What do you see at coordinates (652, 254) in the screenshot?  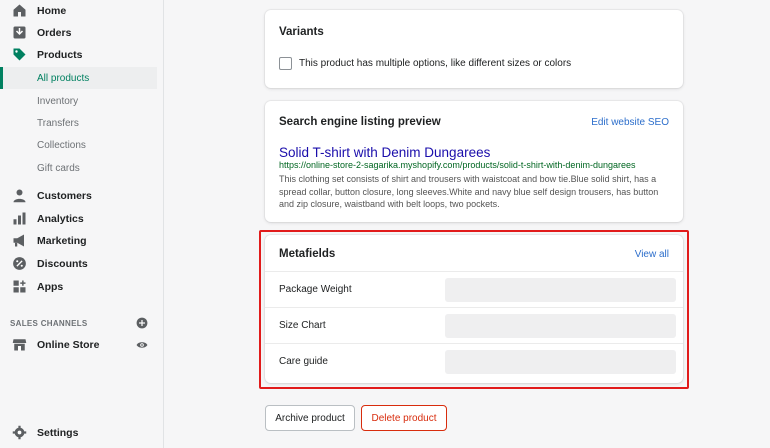 I see `view-all-link: View all` at bounding box center [652, 254].